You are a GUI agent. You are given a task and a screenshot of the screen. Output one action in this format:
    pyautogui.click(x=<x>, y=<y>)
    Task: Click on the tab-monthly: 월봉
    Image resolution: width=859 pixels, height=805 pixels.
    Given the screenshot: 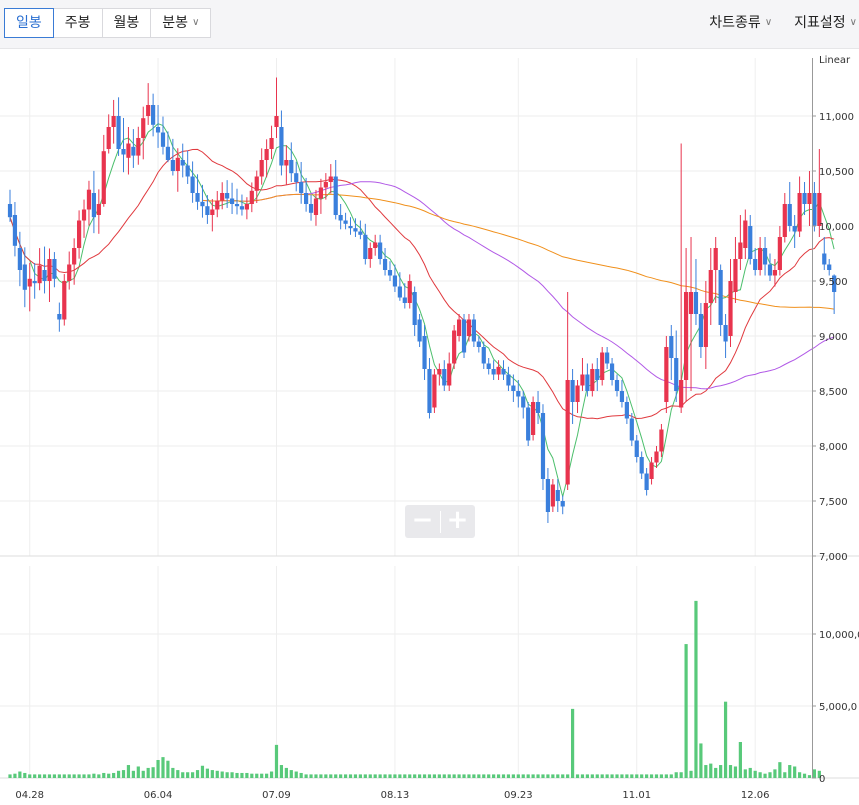 What is the action you would take?
    pyautogui.click(x=126, y=23)
    